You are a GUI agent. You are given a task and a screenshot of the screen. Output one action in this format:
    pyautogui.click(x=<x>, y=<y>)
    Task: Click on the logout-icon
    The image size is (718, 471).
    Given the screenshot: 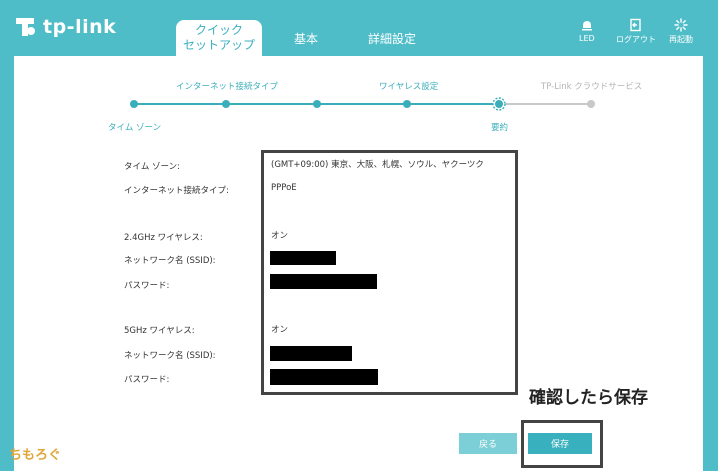 What is the action you would take?
    pyautogui.click(x=635, y=25)
    